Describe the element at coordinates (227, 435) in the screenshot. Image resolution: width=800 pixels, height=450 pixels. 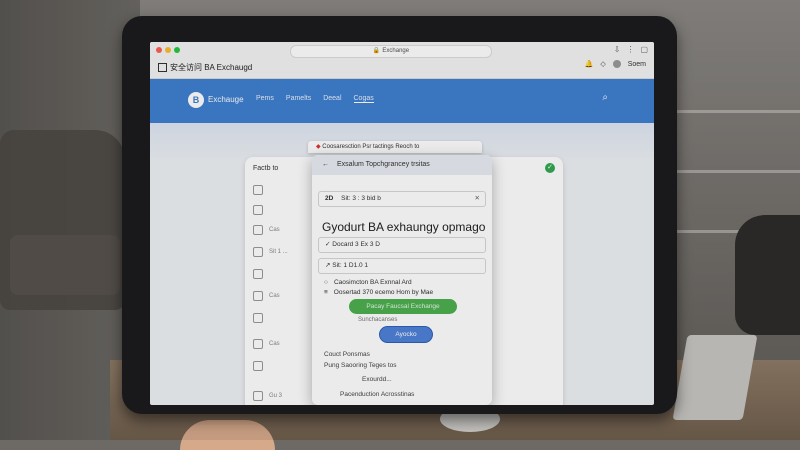
I see `hand` at that location.